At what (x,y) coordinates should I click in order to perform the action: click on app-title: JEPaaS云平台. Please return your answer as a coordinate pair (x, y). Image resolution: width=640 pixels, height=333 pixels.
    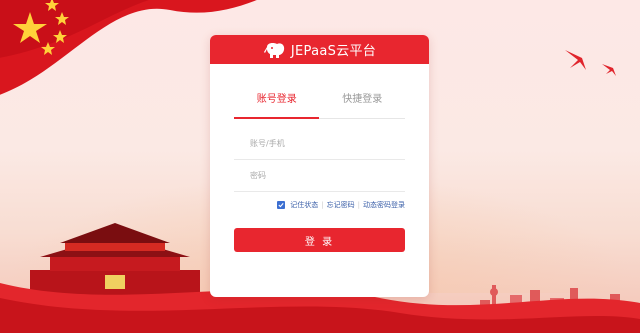
    Looking at the image, I should click on (333, 51).